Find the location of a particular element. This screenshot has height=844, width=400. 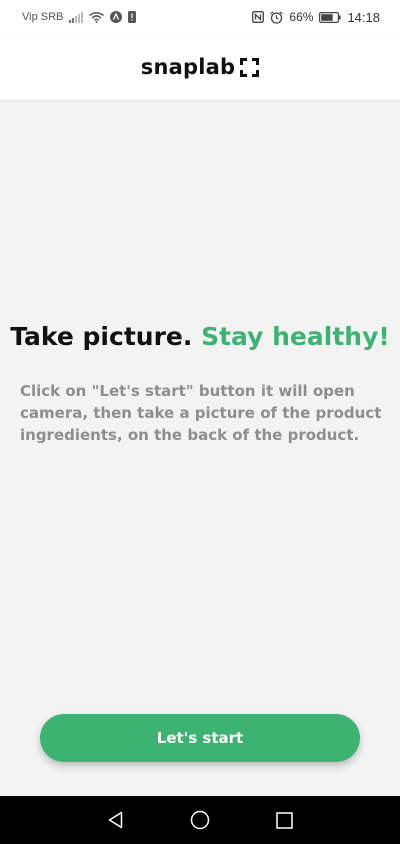

scan-frame-icon is located at coordinates (250, 67).